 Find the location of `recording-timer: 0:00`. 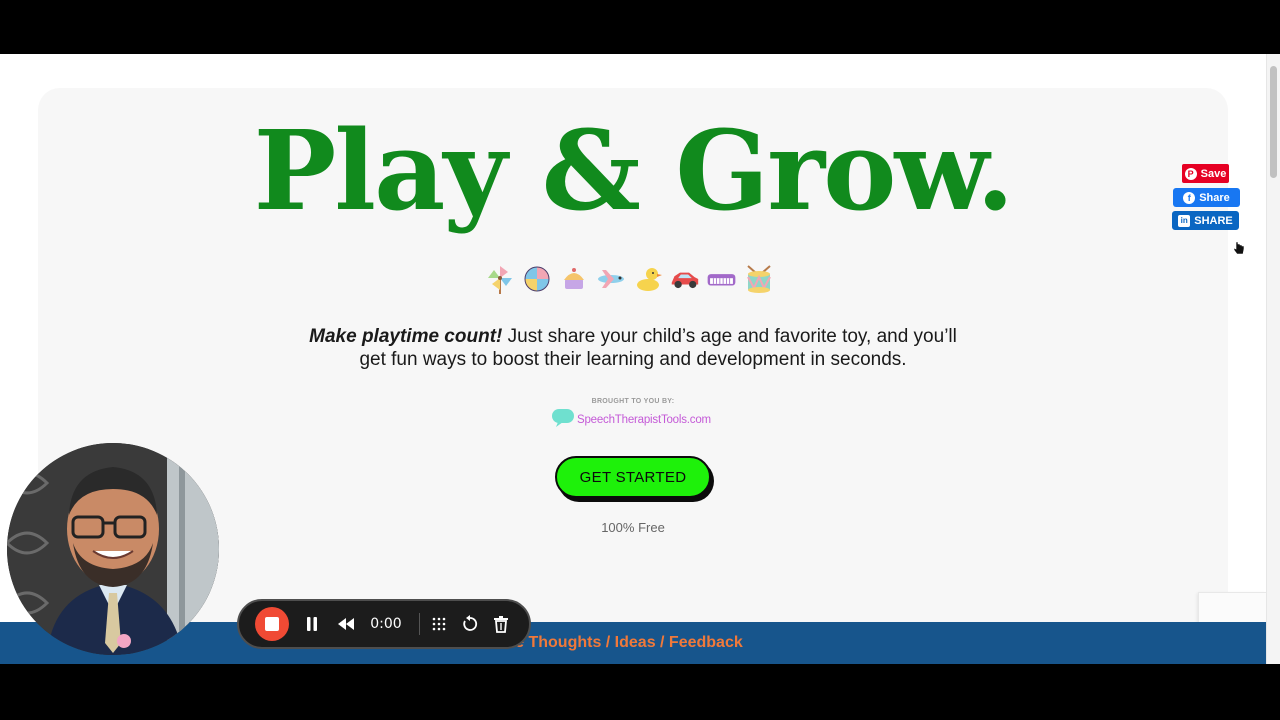

recording-timer: 0:00 is located at coordinates (386, 624).